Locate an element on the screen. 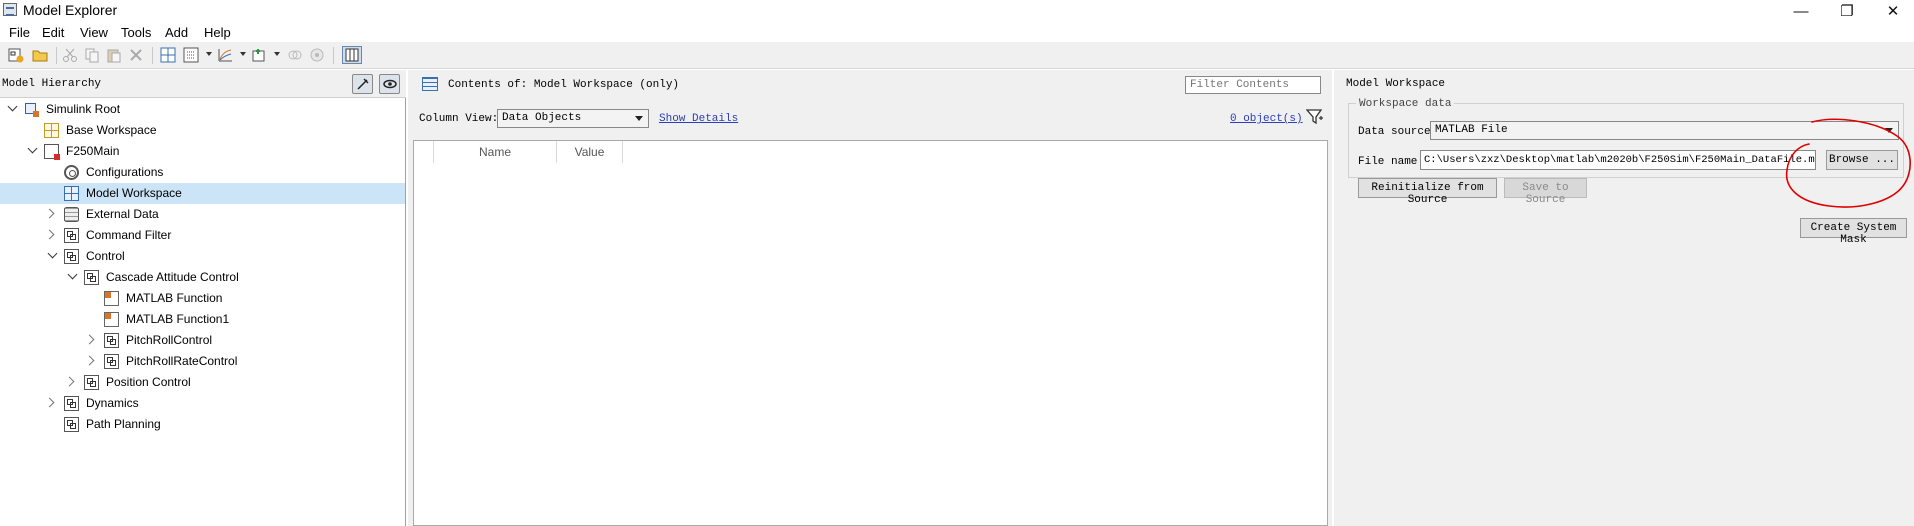 The width and height of the screenshot is (1914, 526). tree-item-dynamics: Dynamics is located at coordinates (202, 403).